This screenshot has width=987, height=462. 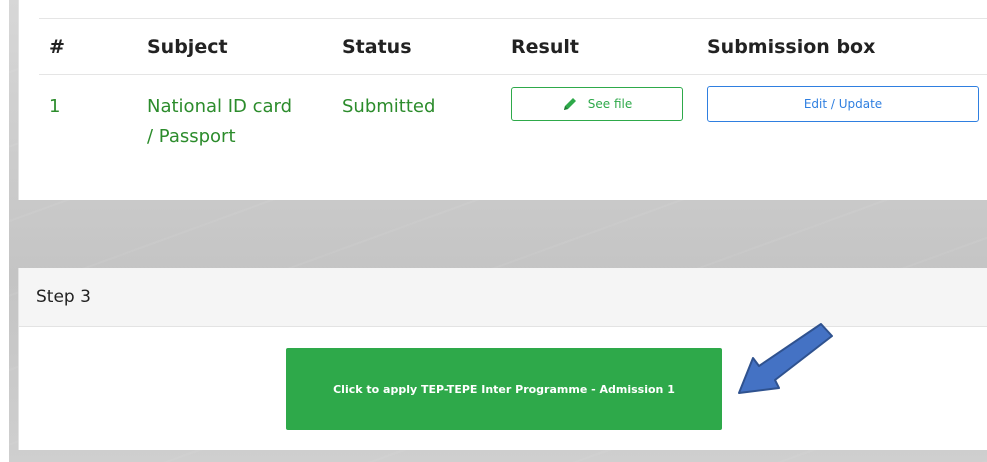 What do you see at coordinates (513, 18) in the screenshot?
I see `table-top-border` at bounding box center [513, 18].